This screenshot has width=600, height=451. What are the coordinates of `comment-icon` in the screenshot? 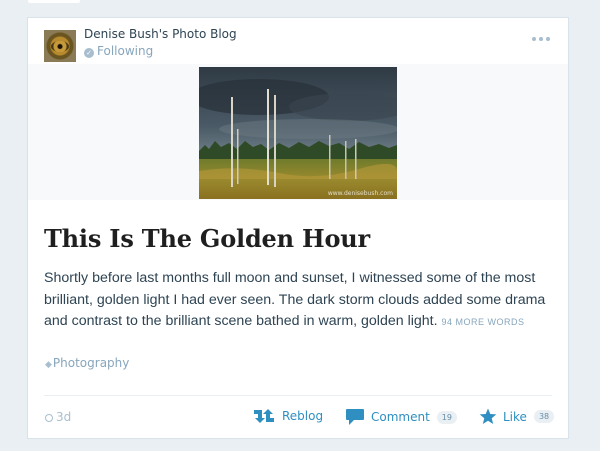 It's located at (355, 417).